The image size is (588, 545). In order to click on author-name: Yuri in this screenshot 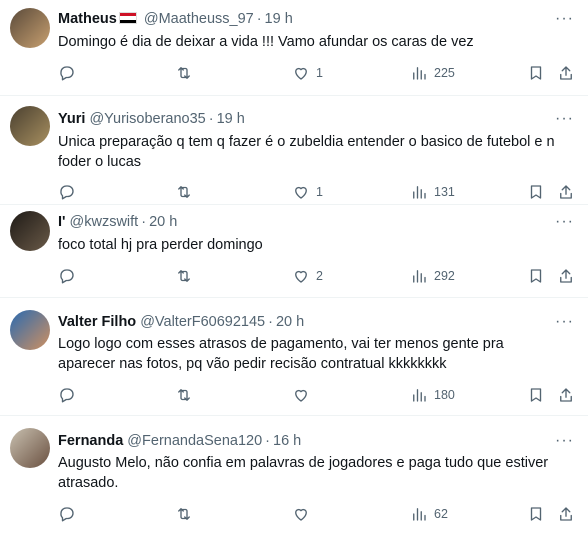, I will do `click(71, 119)`.